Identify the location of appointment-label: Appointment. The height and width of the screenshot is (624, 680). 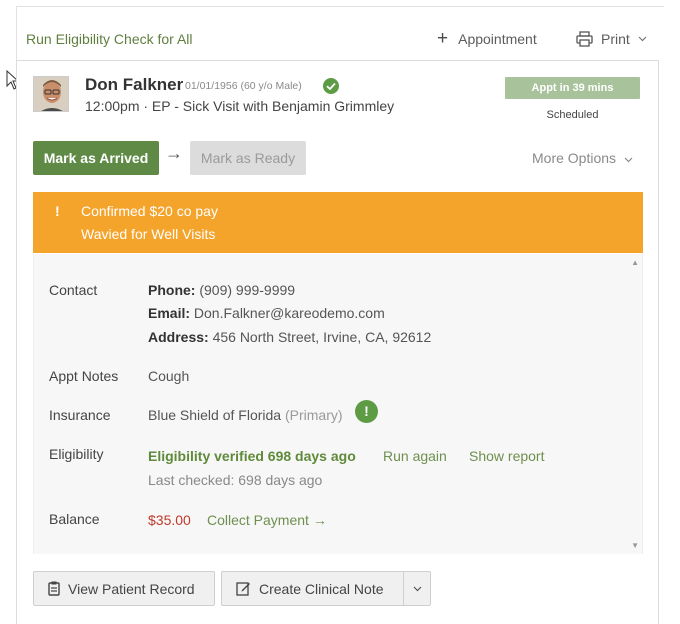
(497, 39).